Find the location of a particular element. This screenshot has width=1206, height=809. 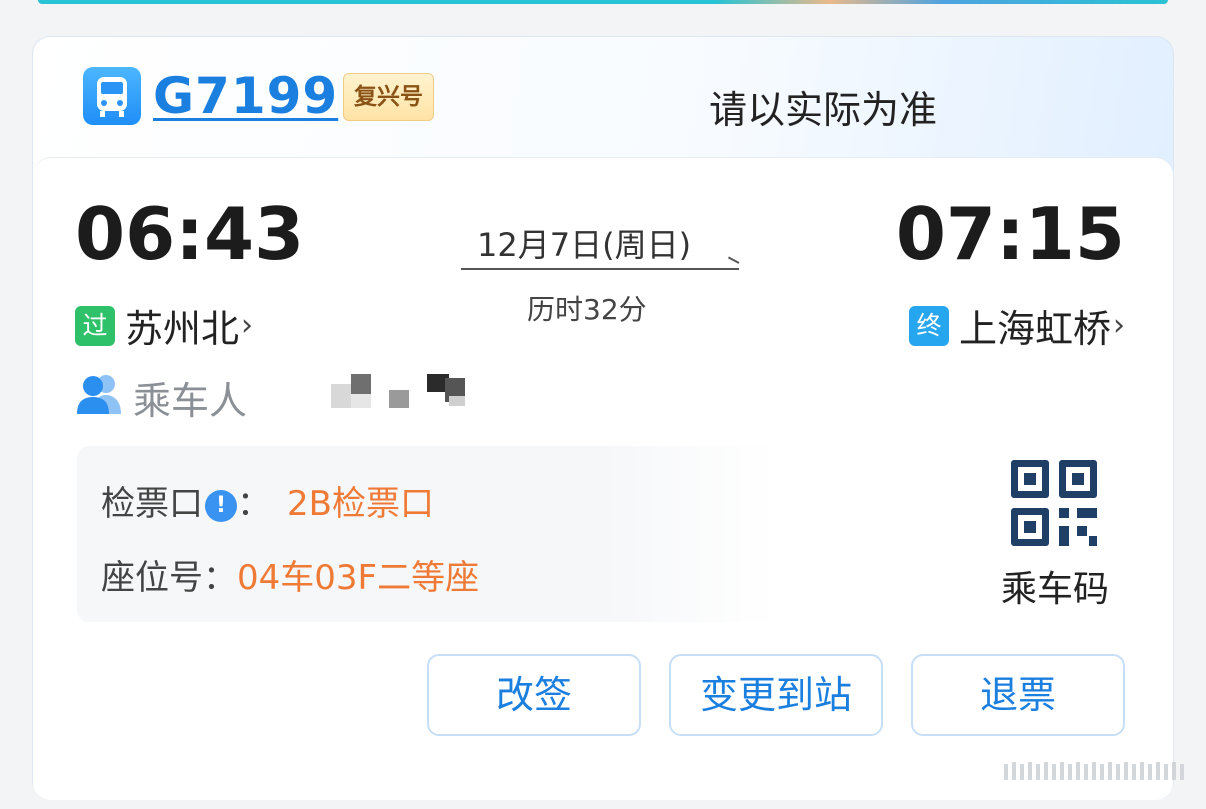

seat-row: 座位号：04车03F二等座 is located at coordinates (290, 574).